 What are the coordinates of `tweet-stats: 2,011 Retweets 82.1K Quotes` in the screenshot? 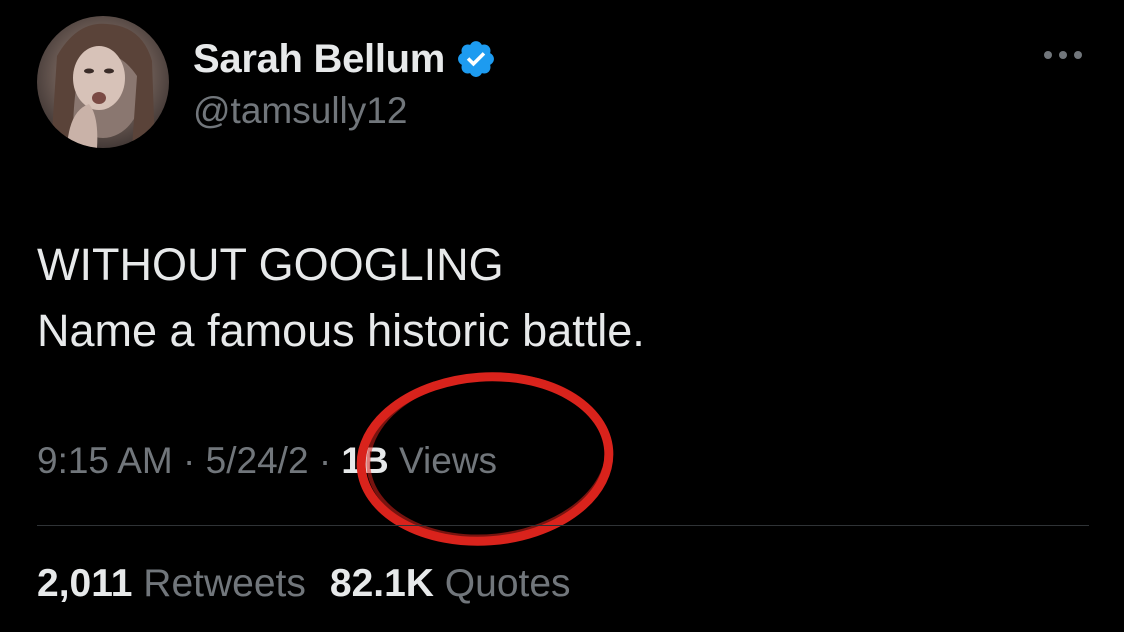 It's located at (304, 584).